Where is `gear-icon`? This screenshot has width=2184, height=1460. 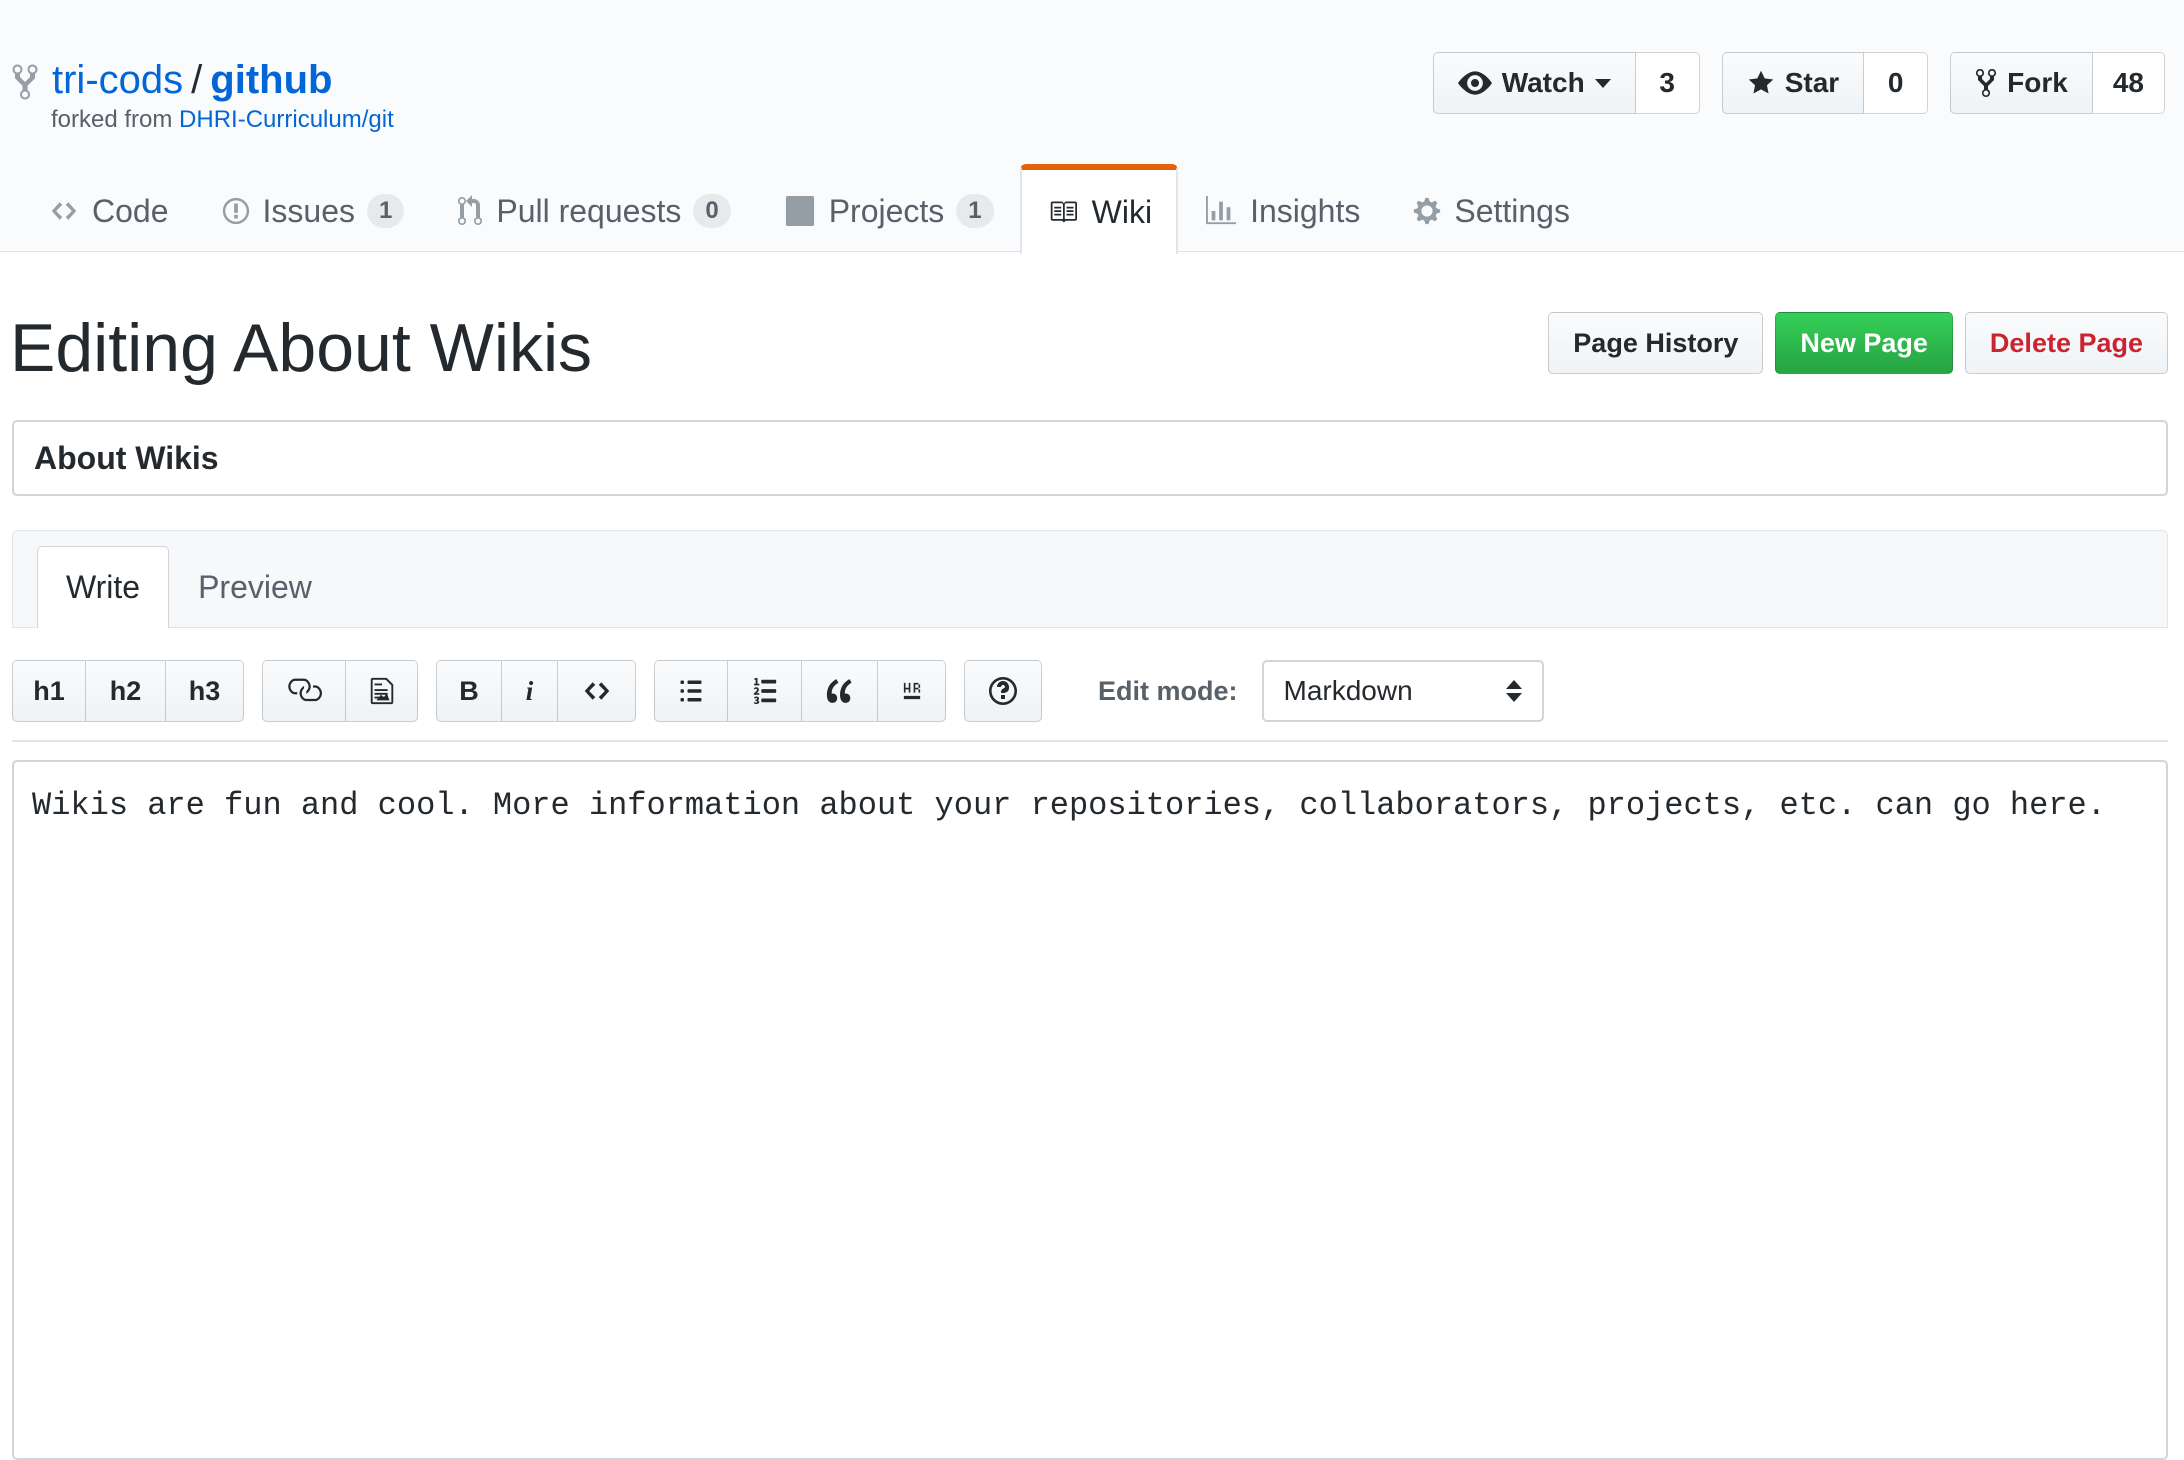
gear-icon is located at coordinates (1427, 211).